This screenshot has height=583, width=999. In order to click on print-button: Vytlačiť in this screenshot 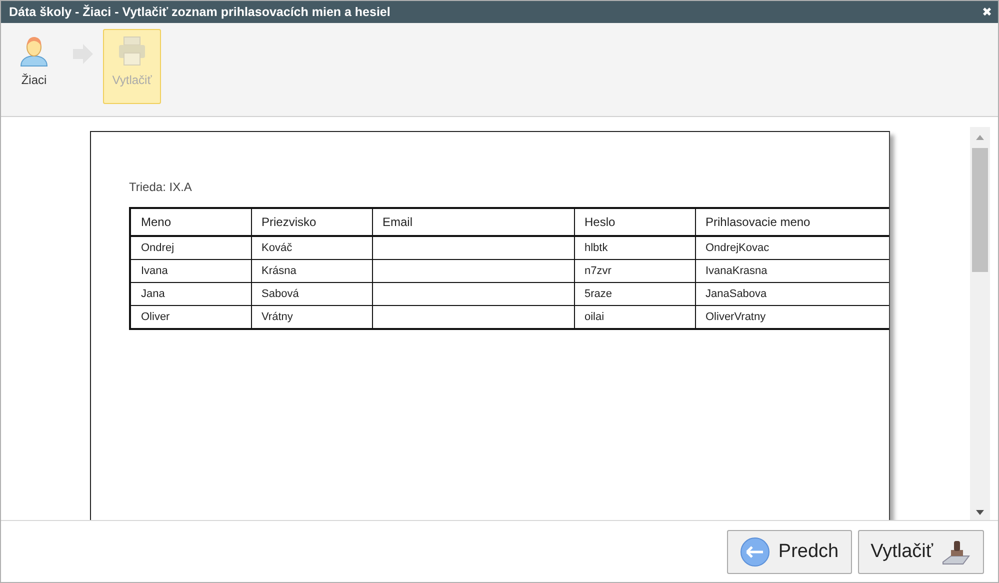, I will do `click(921, 552)`.